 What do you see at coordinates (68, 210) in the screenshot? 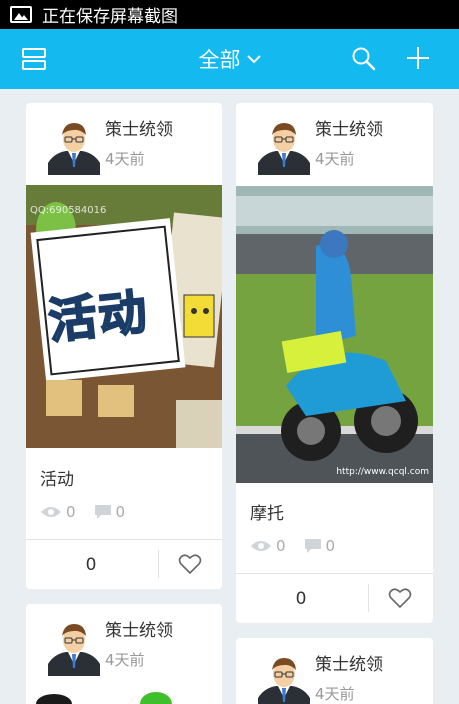
I see `watermark: QQ:690584016` at bounding box center [68, 210].